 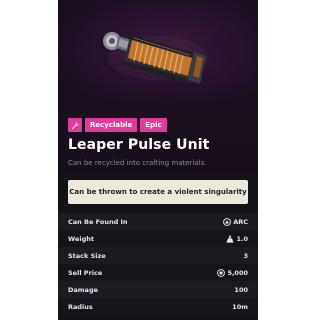 I want to click on stat-value-group: 5,000, so click(x=232, y=273).